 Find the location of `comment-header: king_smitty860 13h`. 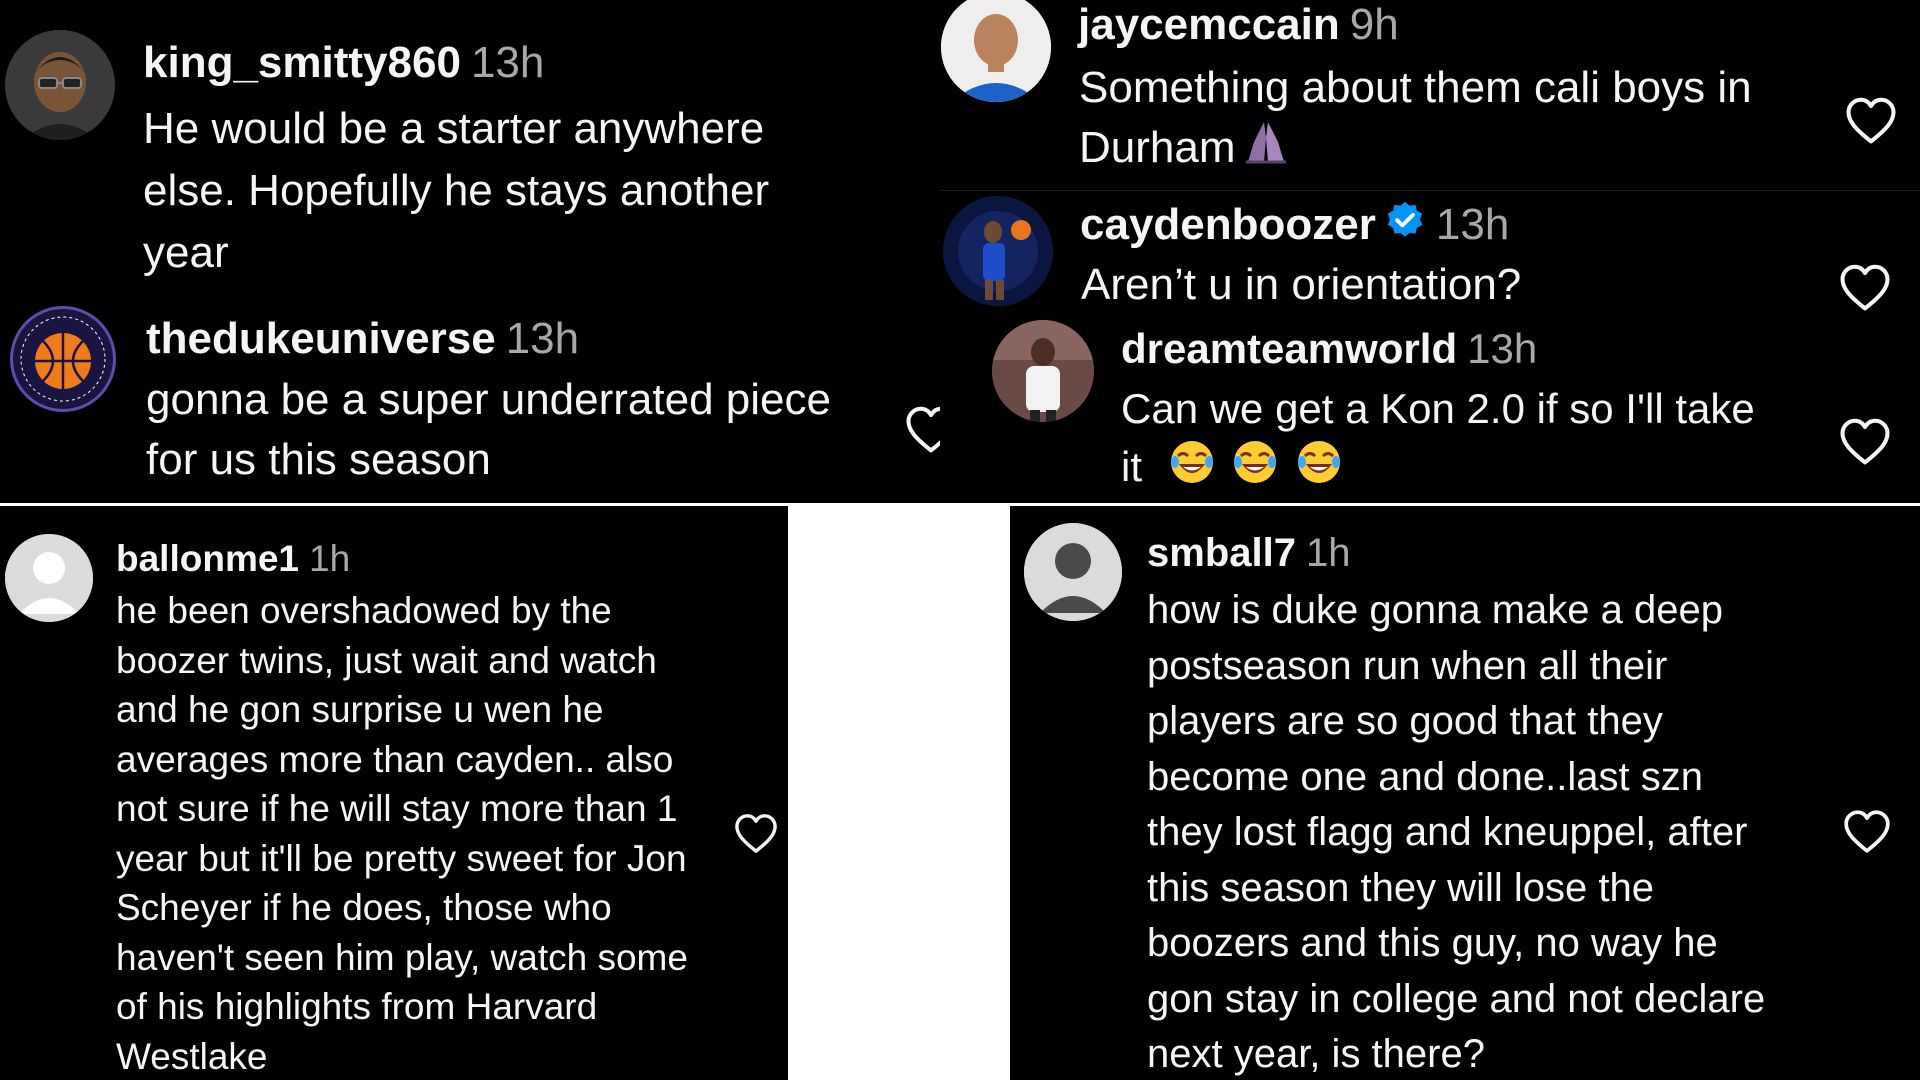

comment-header: king_smitty860 13h is located at coordinates (343, 63).